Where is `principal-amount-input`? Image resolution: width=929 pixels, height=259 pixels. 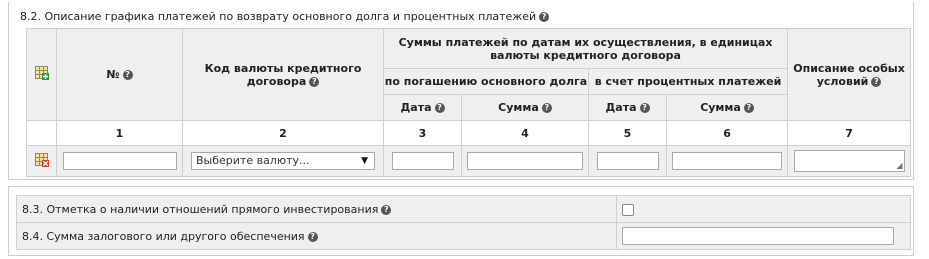 principal-amount-input is located at coordinates (525, 161).